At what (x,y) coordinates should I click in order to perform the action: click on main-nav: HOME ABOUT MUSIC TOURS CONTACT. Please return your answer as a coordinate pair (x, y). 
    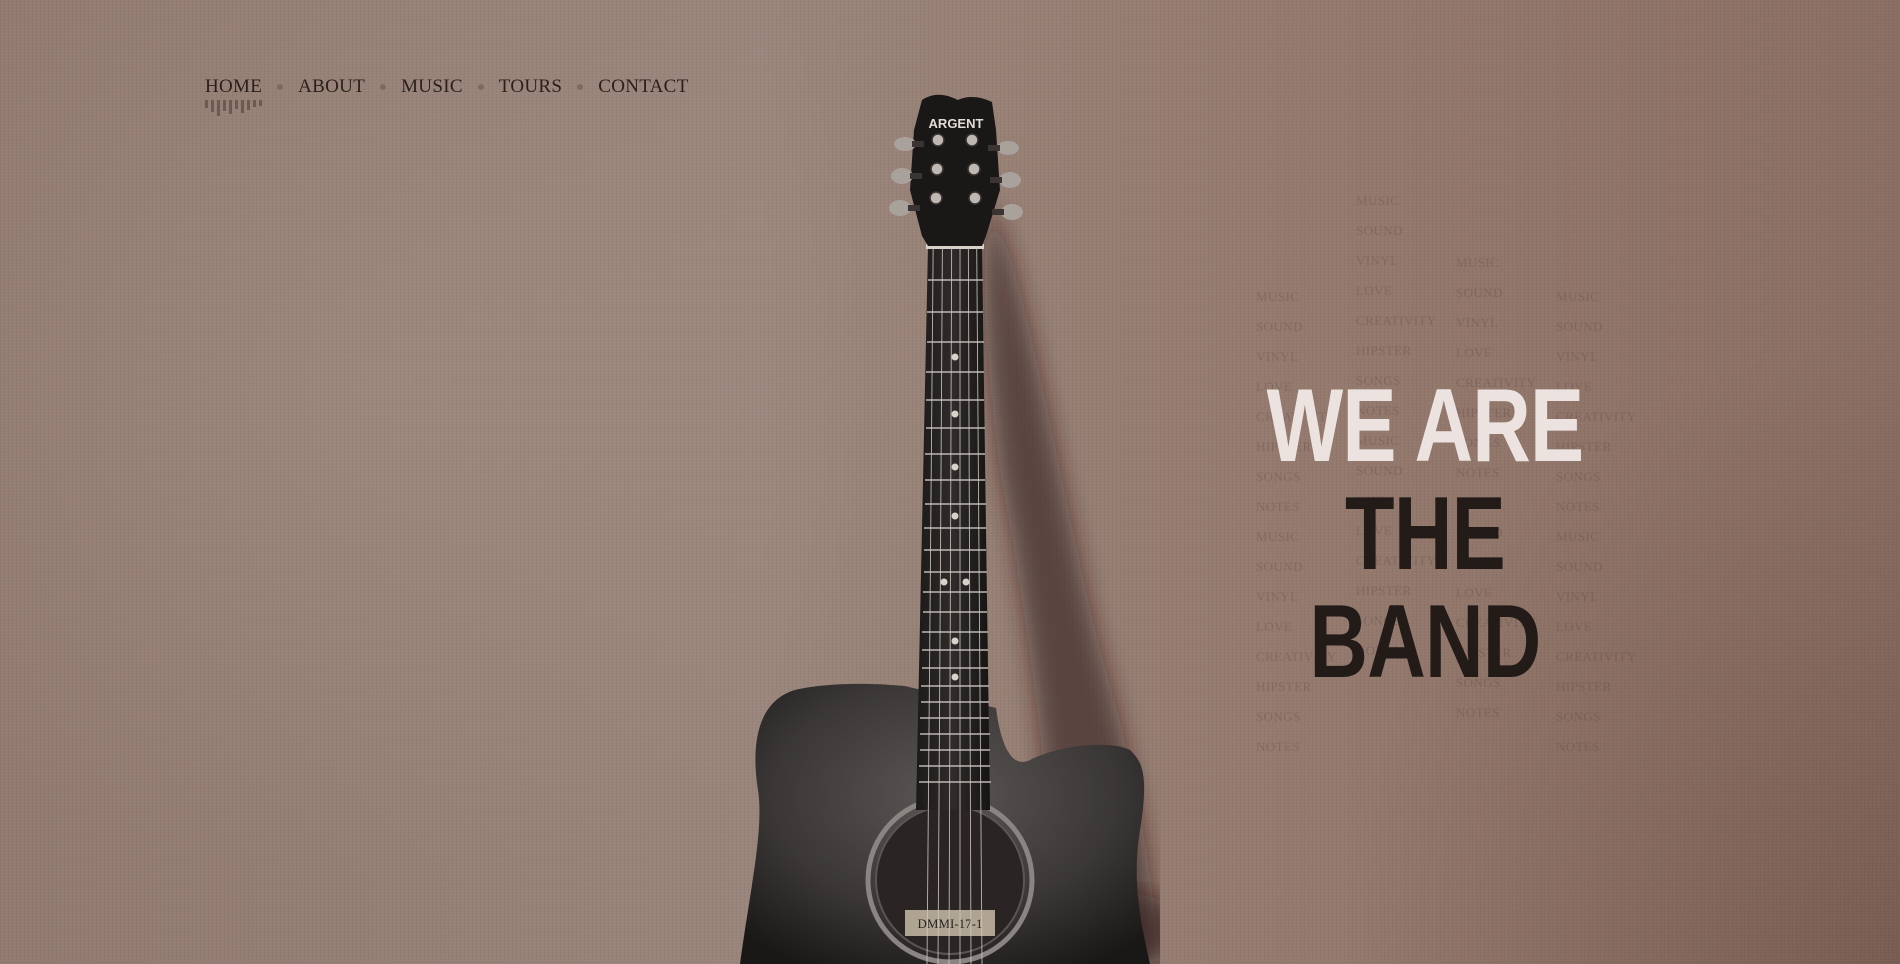
    Looking at the image, I should click on (447, 95).